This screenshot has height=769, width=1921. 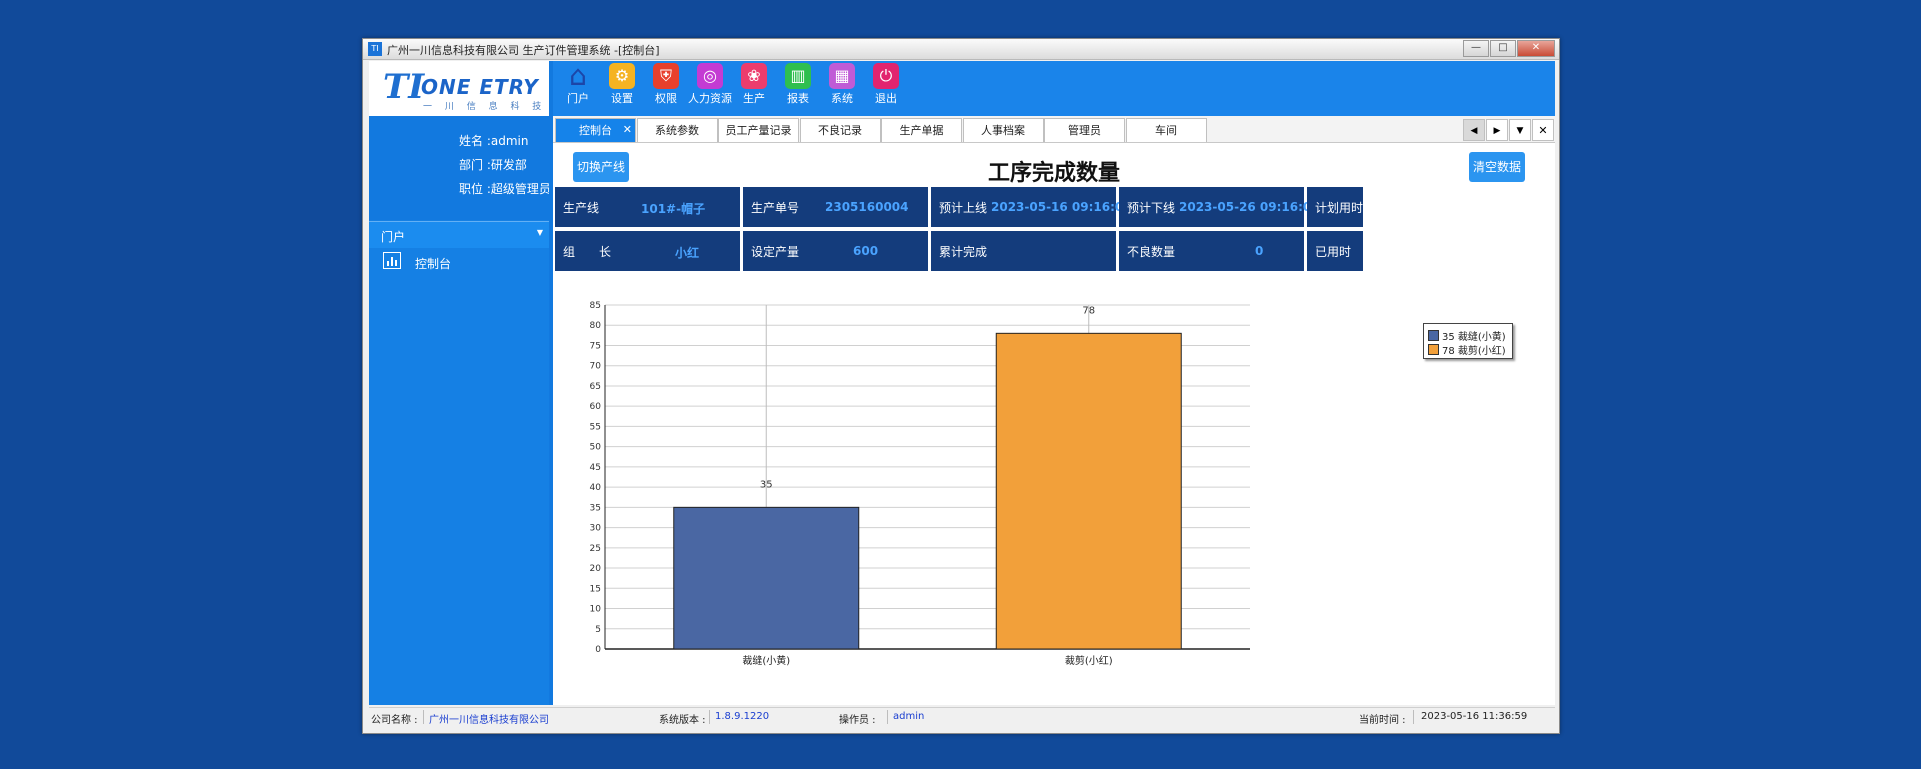 What do you see at coordinates (596, 488) in the screenshot?
I see `y-tick-label: 40` at bounding box center [596, 488].